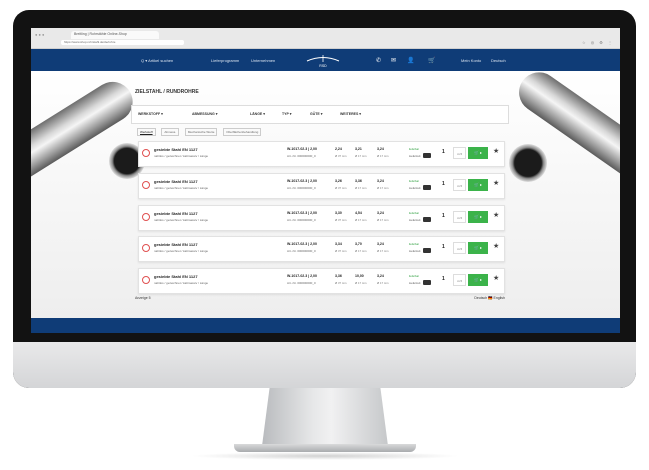 The image size is (649, 470). I want to click on window-controls: ● ● ●, so click(39, 34).